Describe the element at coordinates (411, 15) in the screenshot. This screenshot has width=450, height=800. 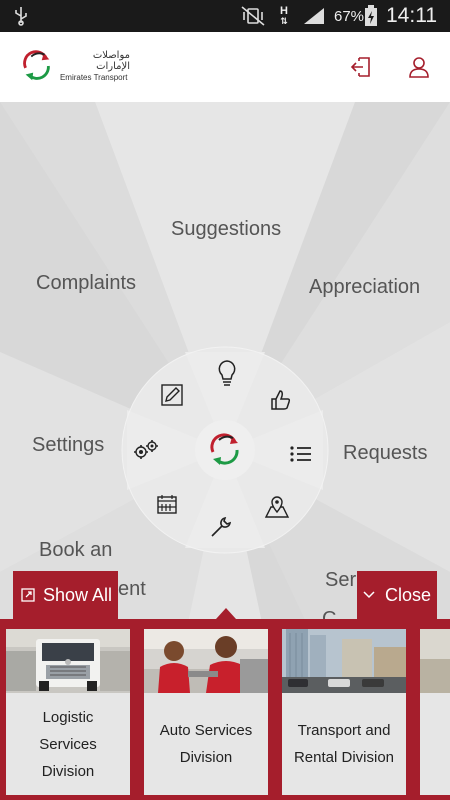
I see `clock: 14:11` at that location.